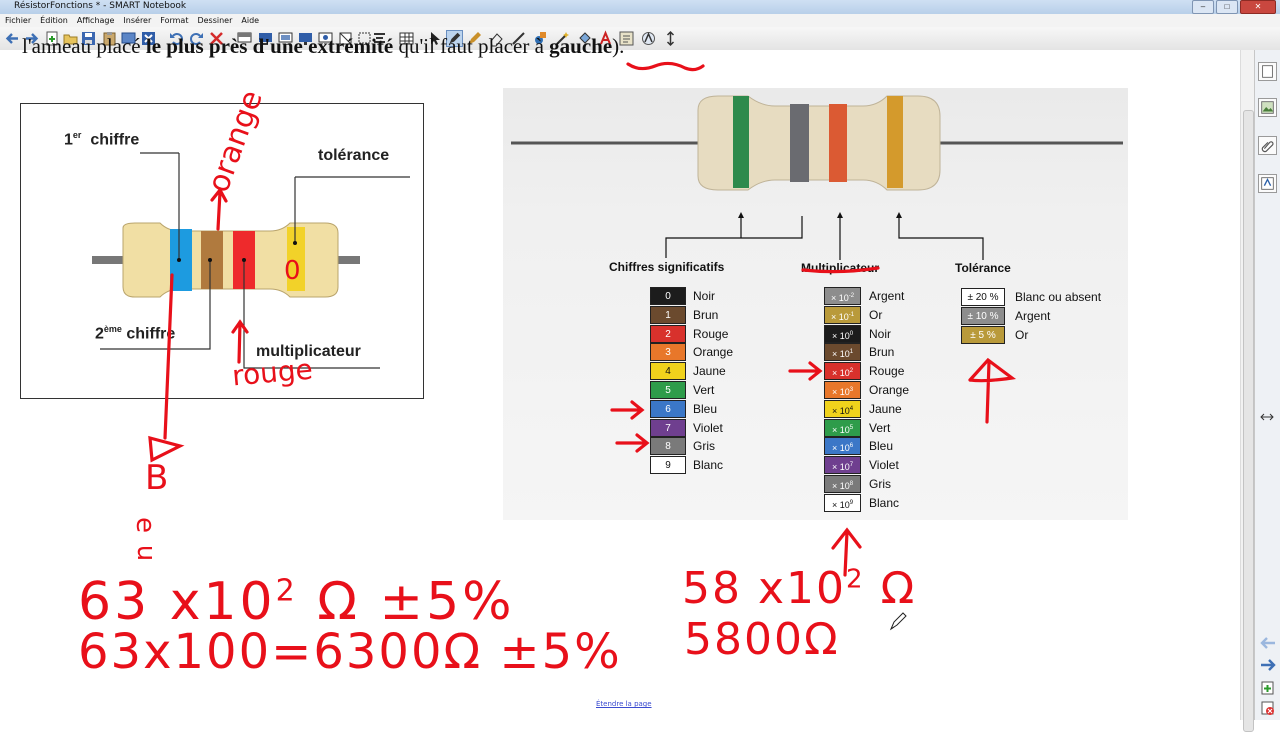  What do you see at coordinates (1268, 643) in the screenshot?
I see `prev-page-icon` at bounding box center [1268, 643].